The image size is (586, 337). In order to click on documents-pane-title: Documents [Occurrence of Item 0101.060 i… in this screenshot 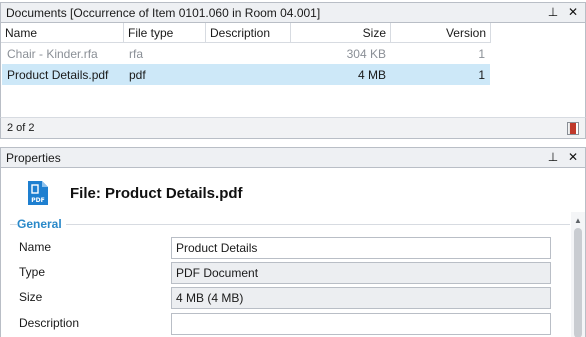, I will do `click(163, 12)`.